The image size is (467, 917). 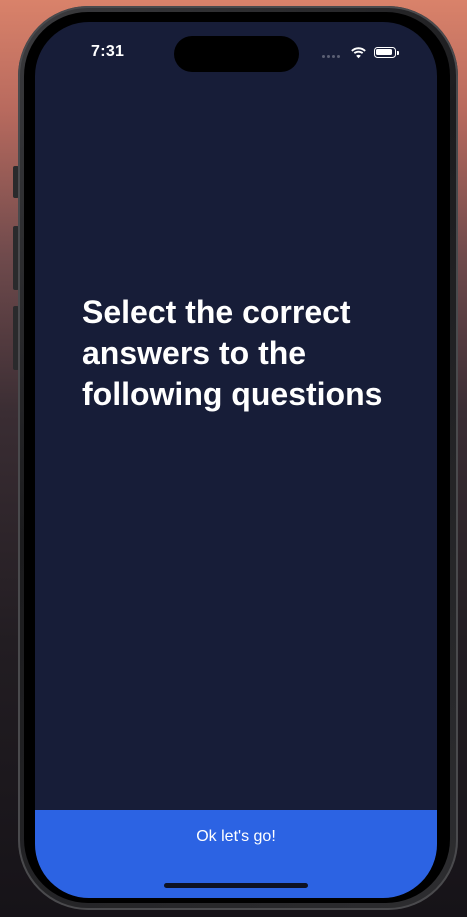 What do you see at coordinates (386, 52) in the screenshot?
I see `battery-icon` at bounding box center [386, 52].